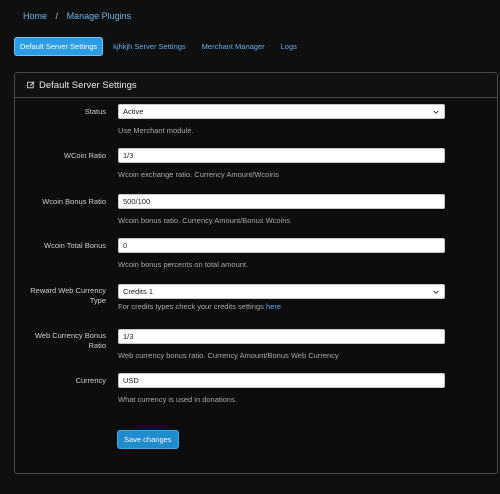 This screenshot has width=500, height=494. What do you see at coordinates (281, 245) in the screenshot?
I see `wcoin-total-bonus-input: 0` at bounding box center [281, 245].